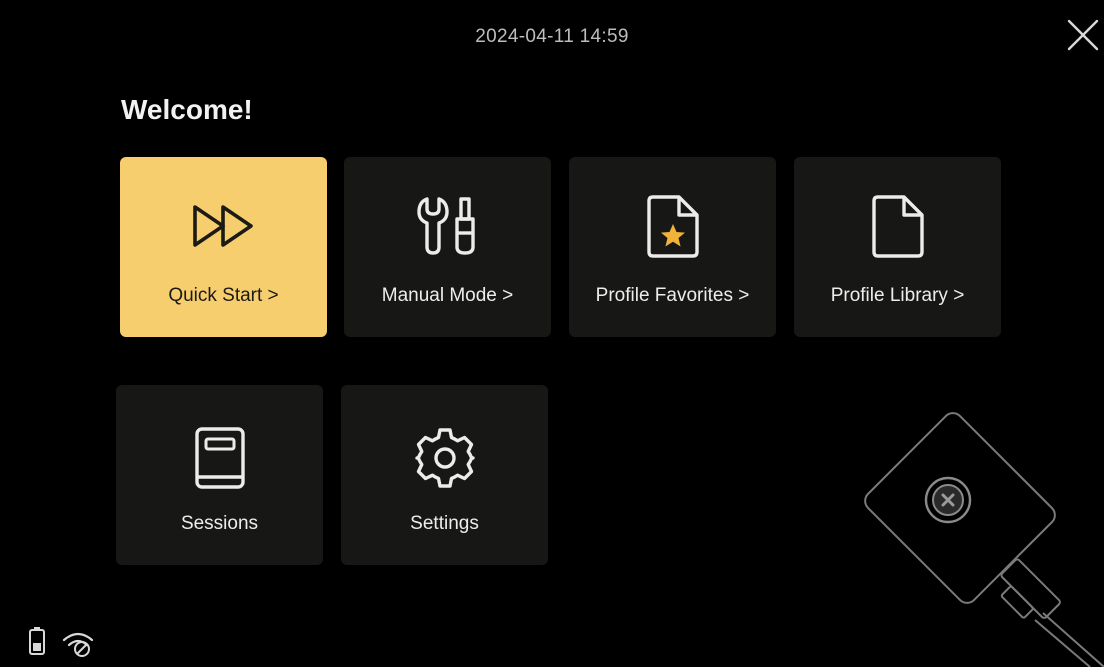 The width and height of the screenshot is (1104, 667). Describe the element at coordinates (219, 458) in the screenshot. I see `book-icon` at that location.